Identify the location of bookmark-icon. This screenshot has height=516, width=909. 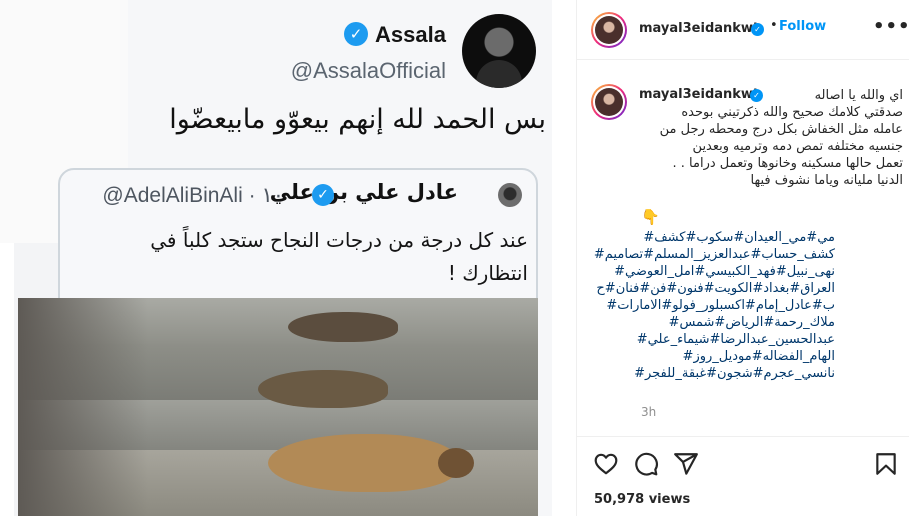
(886, 464).